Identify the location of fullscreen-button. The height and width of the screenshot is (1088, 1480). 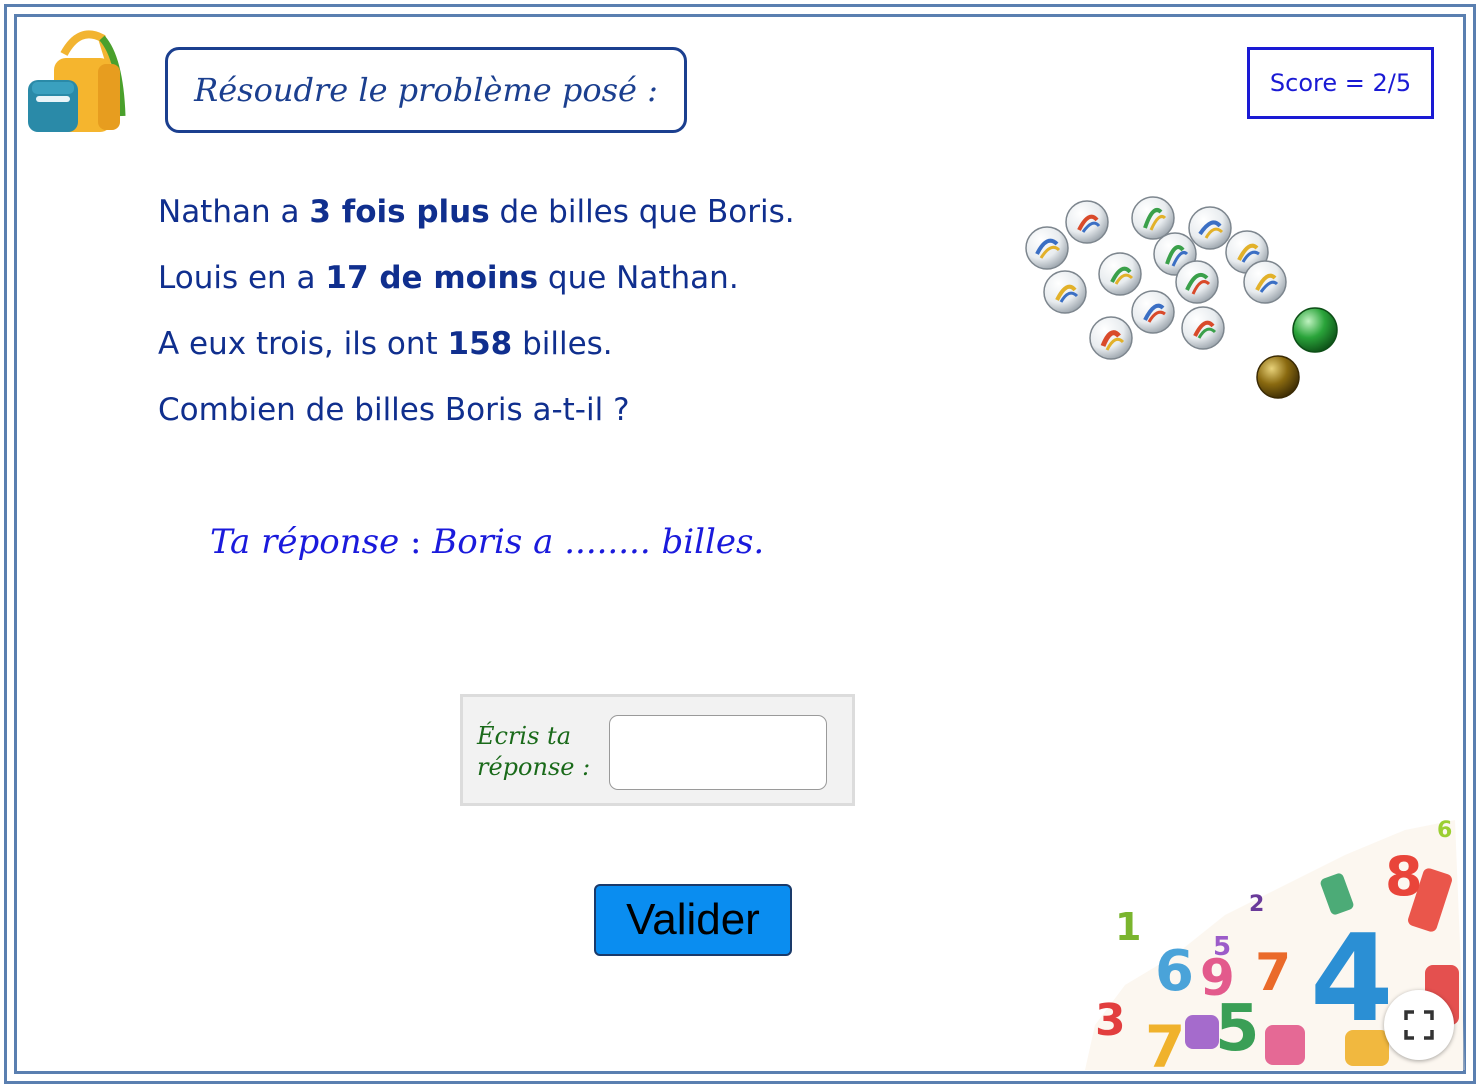
(1419, 1025).